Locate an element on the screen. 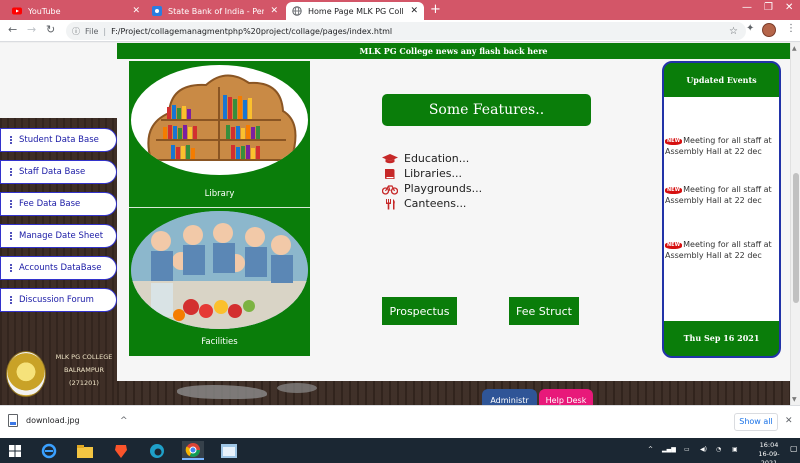 This screenshot has width=800, height=463. volume-icon: ◀) is located at coordinates (703, 449).